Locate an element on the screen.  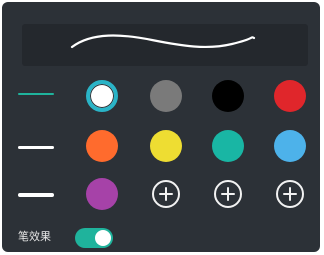
stroke-width-medium is located at coordinates (37, 148).